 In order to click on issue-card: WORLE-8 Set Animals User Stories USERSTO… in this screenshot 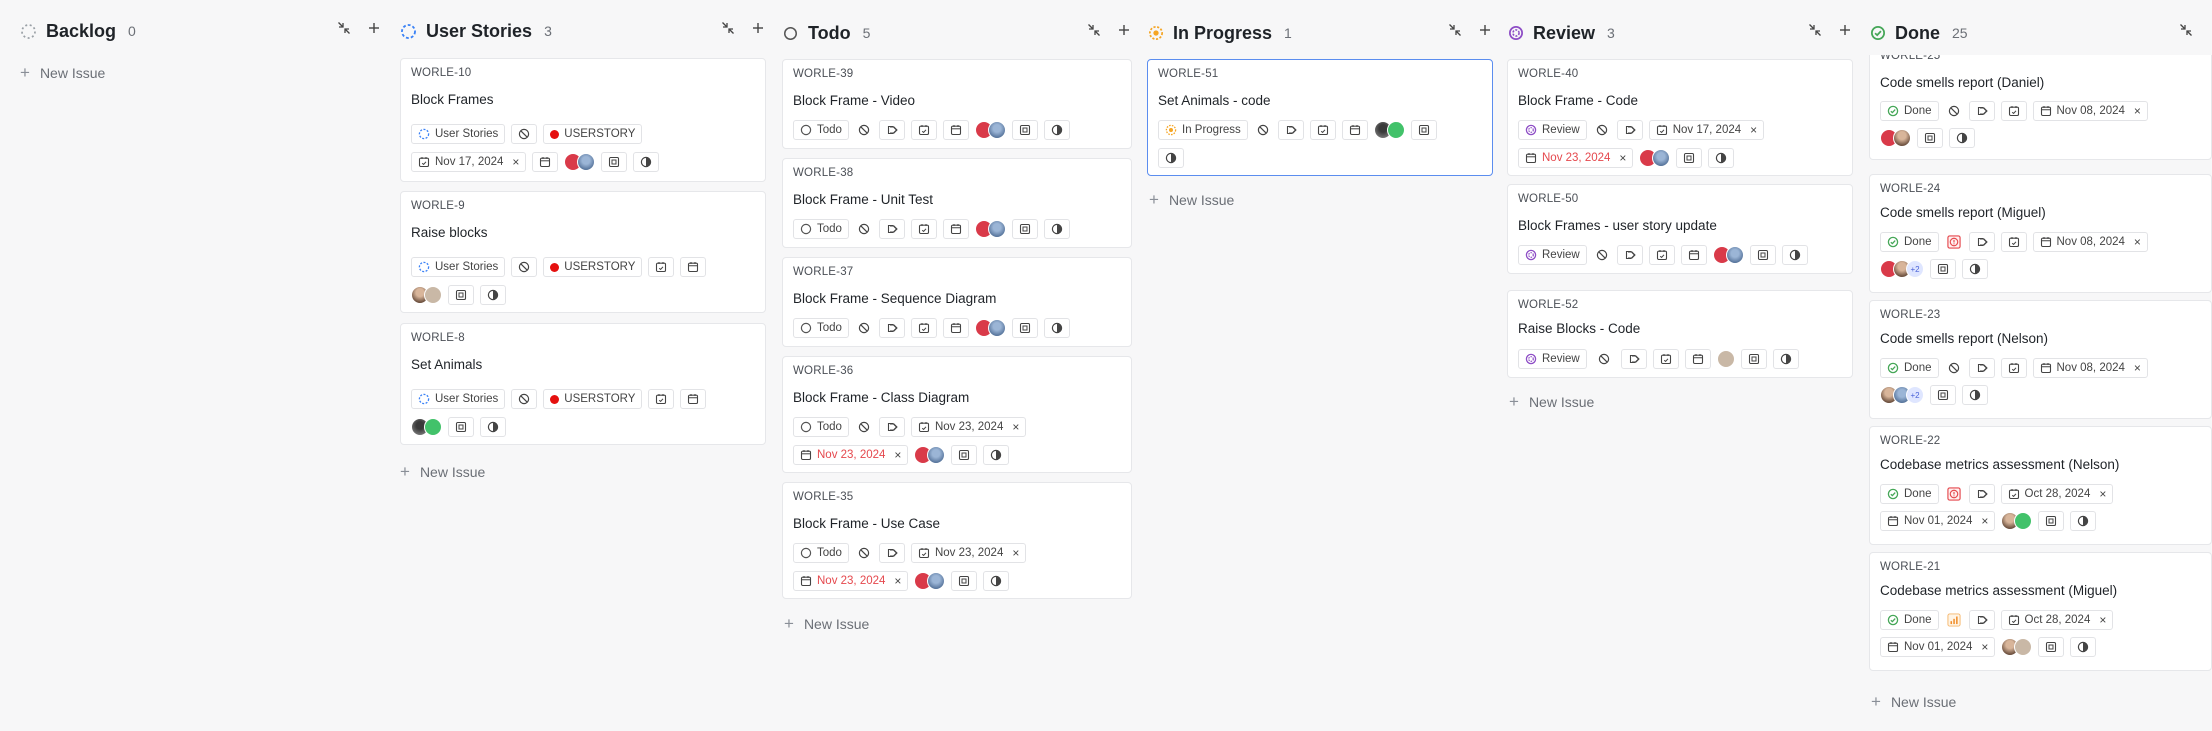, I will do `click(583, 384)`.